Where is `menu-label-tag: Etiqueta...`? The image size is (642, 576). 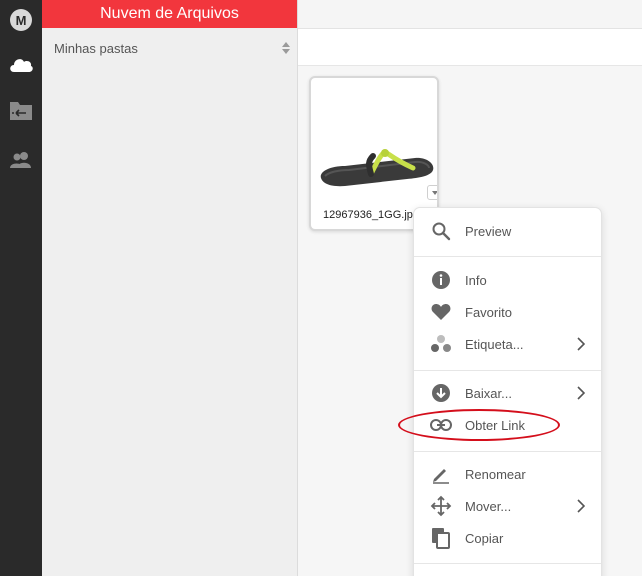
menu-label-tag: Etiqueta... is located at coordinates (494, 344).